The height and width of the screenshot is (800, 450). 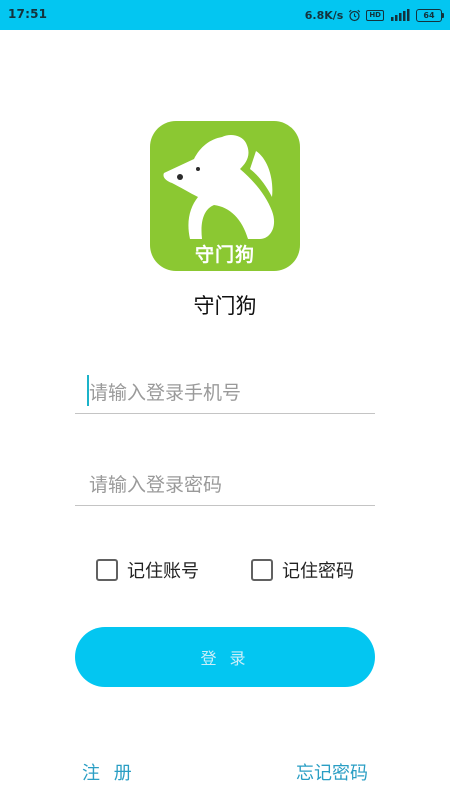 I want to click on register-link: 注 册, so click(x=109, y=772).